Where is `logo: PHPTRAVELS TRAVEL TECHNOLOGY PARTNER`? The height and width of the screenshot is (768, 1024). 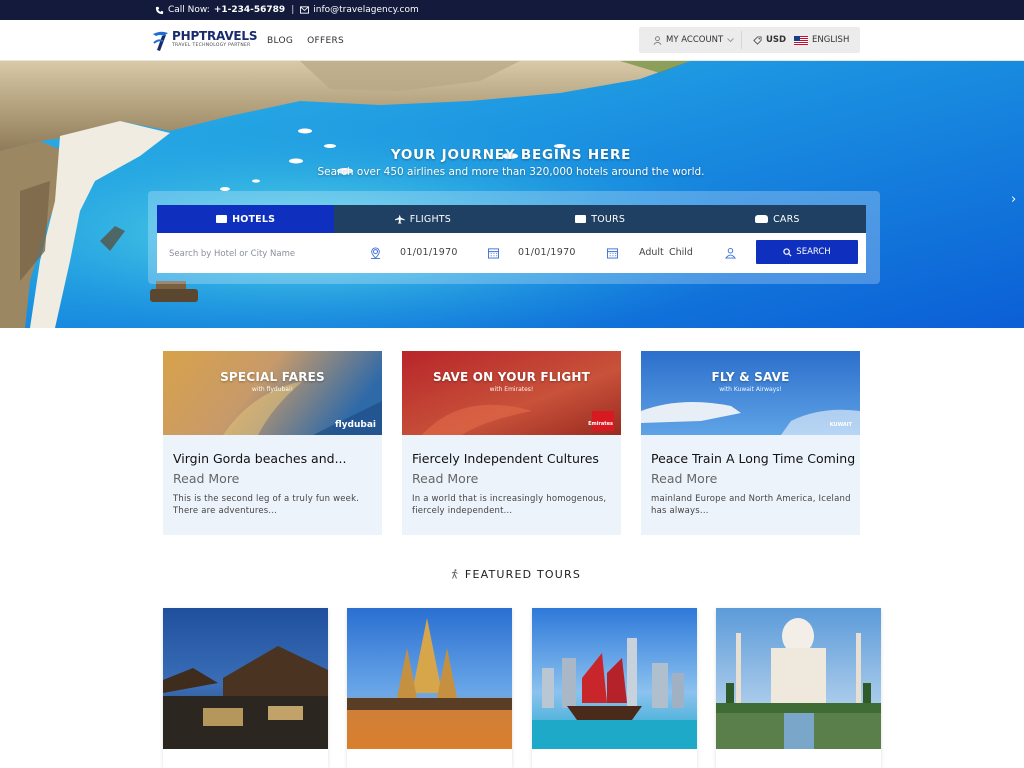 logo: PHPTRAVELS TRAVEL TECHNOLOGY PARTNER is located at coordinates (205, 41).